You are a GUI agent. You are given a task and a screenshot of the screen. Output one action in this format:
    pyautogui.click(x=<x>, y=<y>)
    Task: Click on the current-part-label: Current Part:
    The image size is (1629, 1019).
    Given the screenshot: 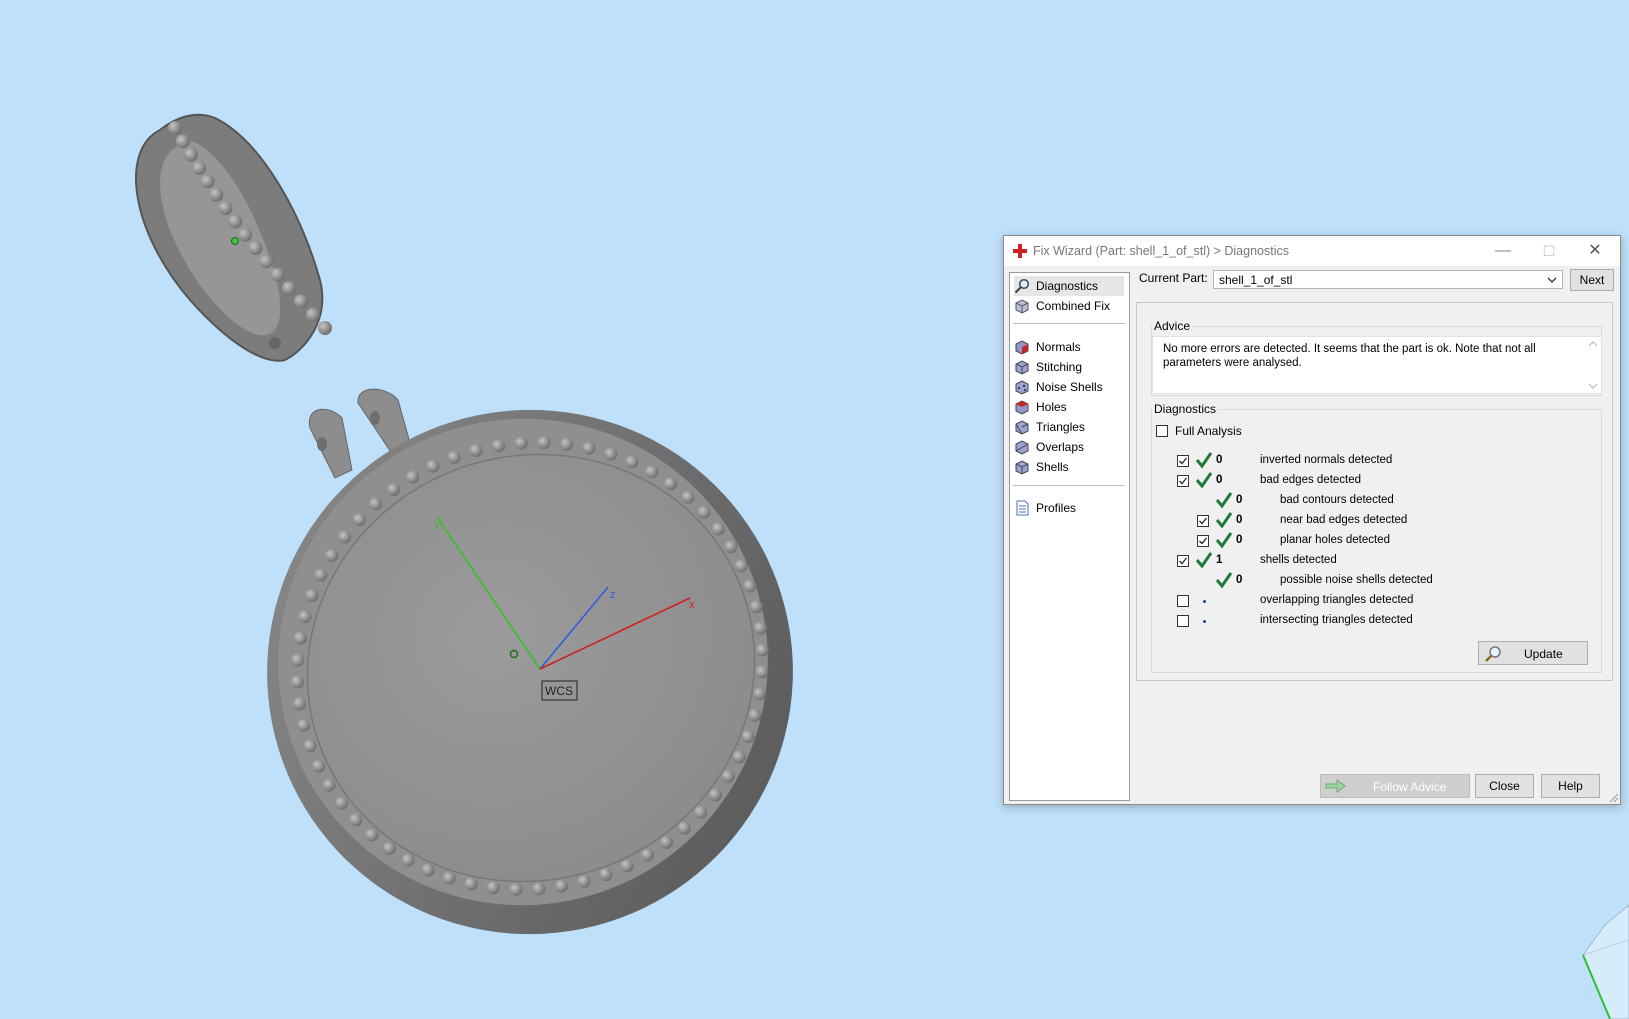 What is the action you would take?
    pyautogui.click(x=1173, y=278)
    